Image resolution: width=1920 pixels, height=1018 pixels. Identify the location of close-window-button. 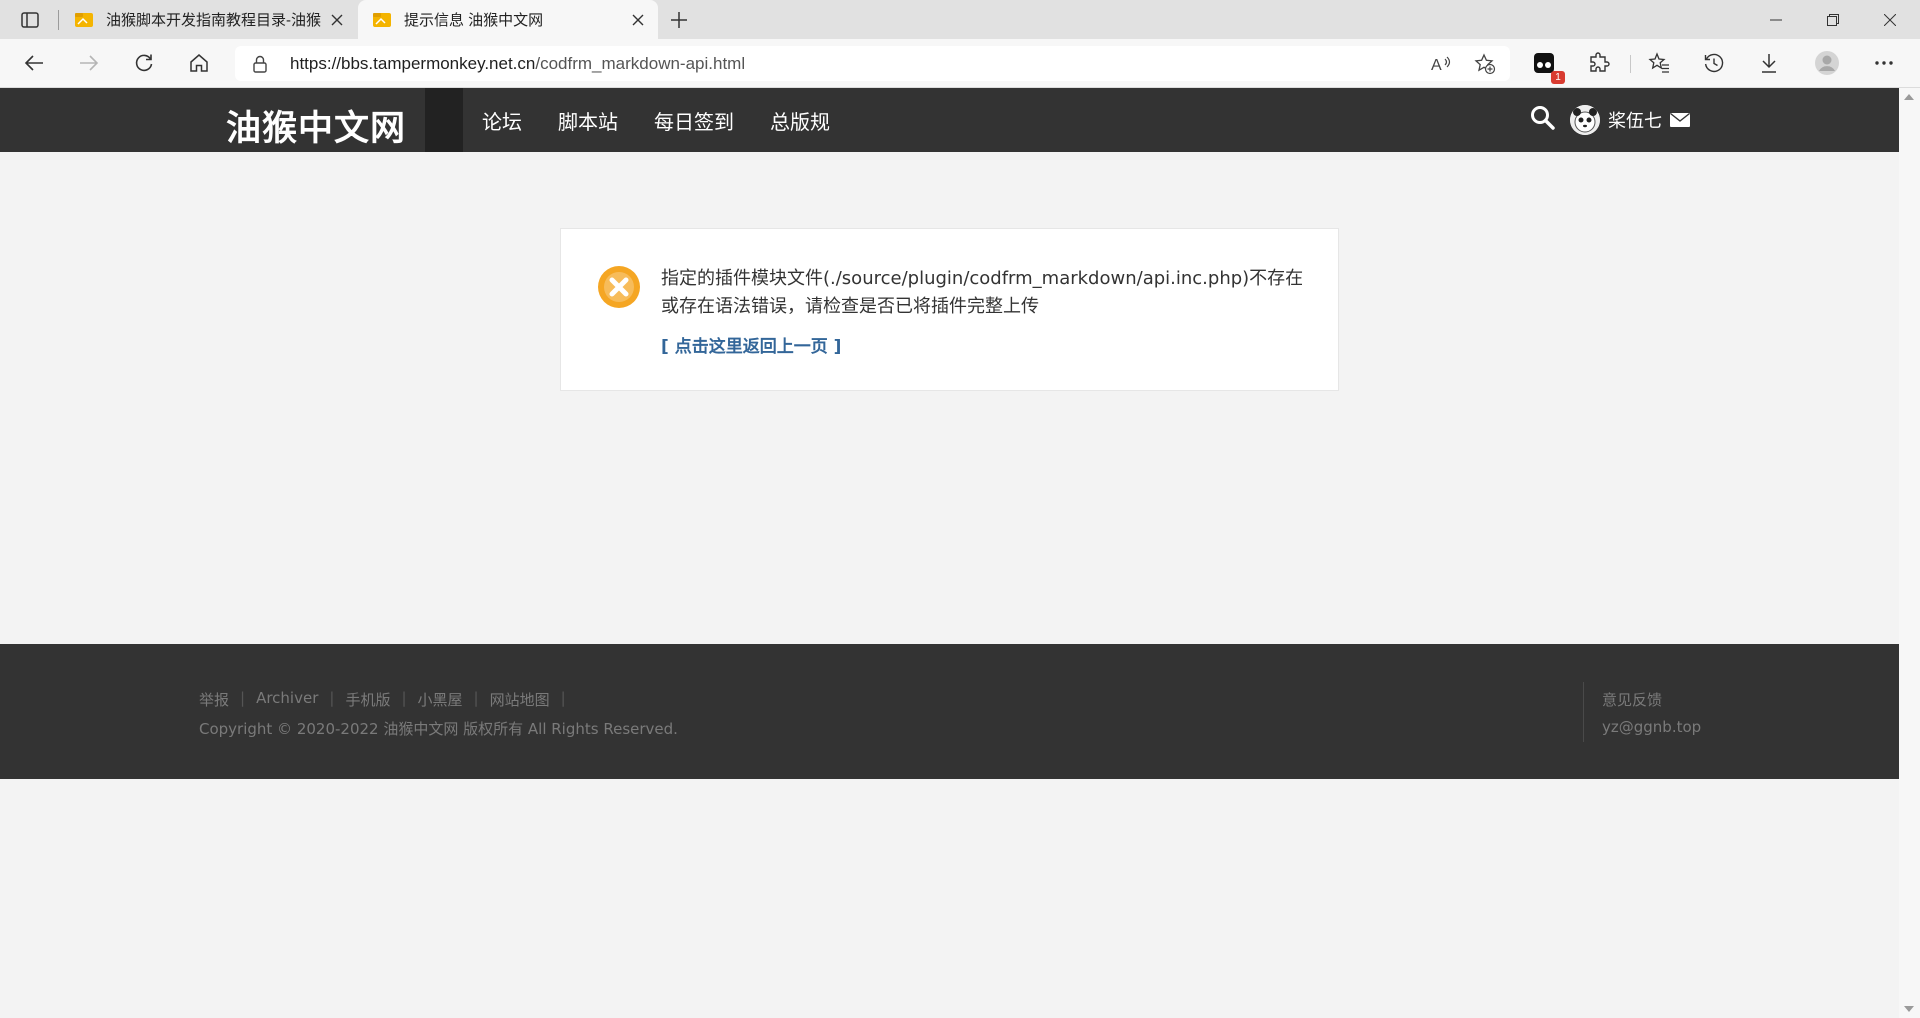
(1890, 19).